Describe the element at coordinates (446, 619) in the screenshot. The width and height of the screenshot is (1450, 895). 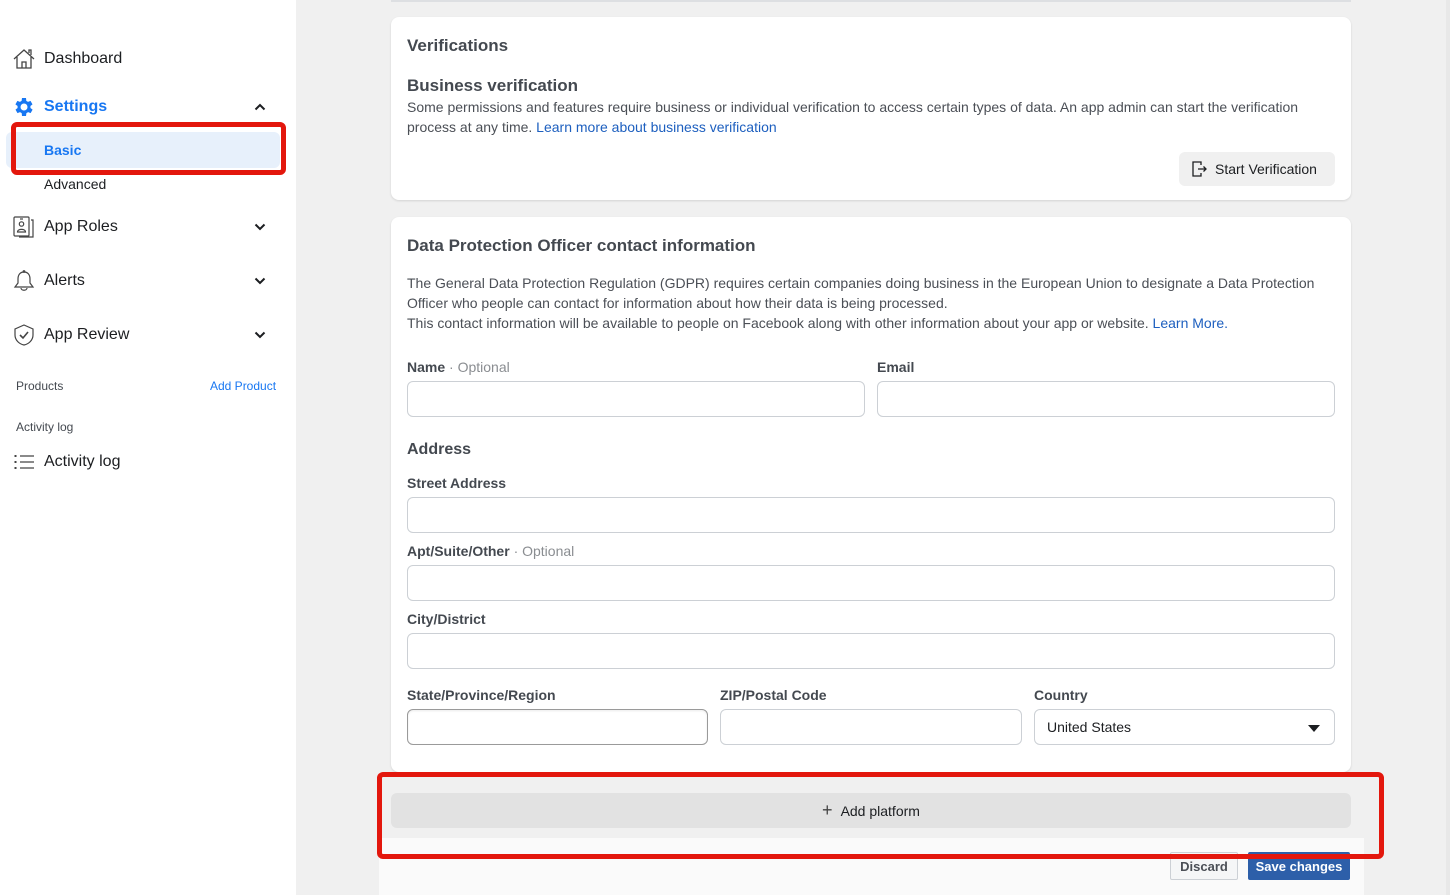
I see `city-district-label: City/District` at that location.